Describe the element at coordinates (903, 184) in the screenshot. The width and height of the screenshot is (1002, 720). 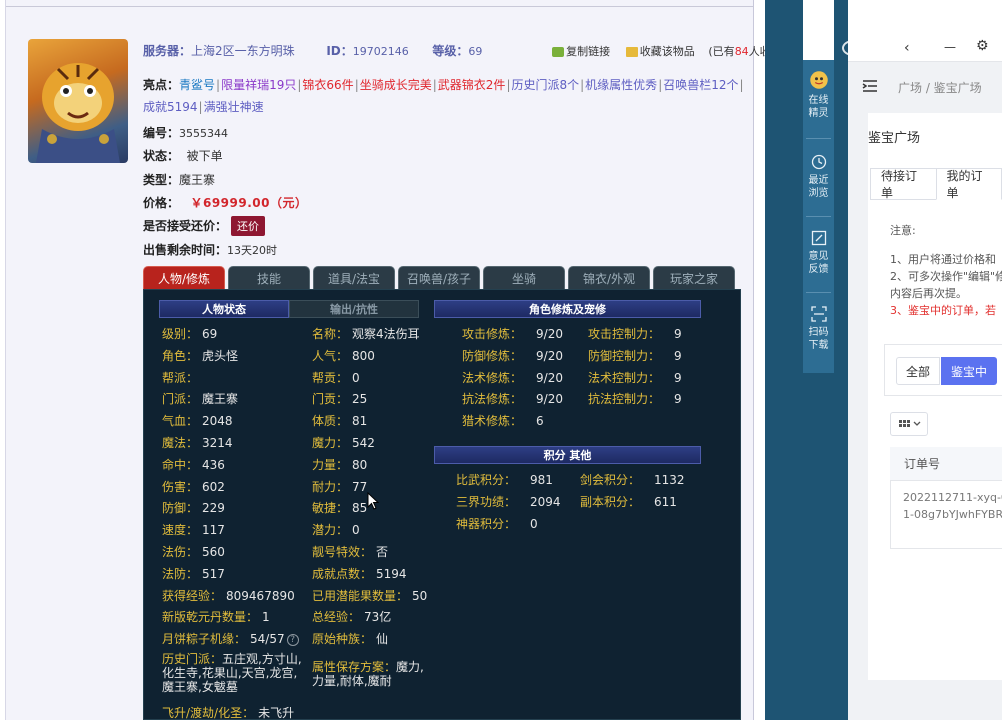
I see `tab-pending-orders: 待接订单` at that location.